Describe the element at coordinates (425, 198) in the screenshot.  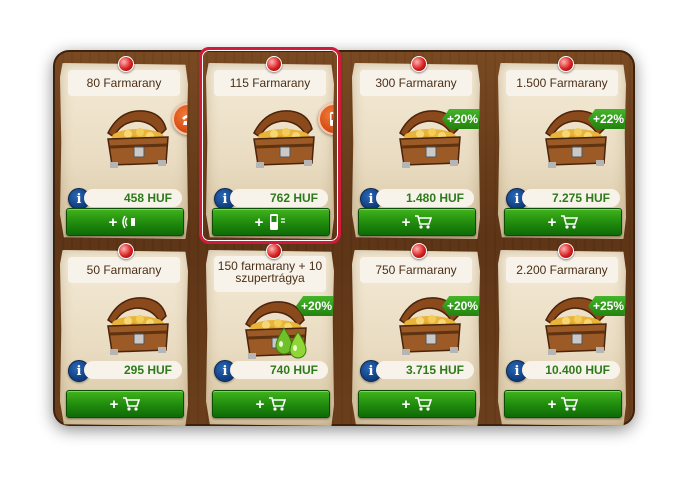
I see `offer-price: 1.480 HUF` at that location.